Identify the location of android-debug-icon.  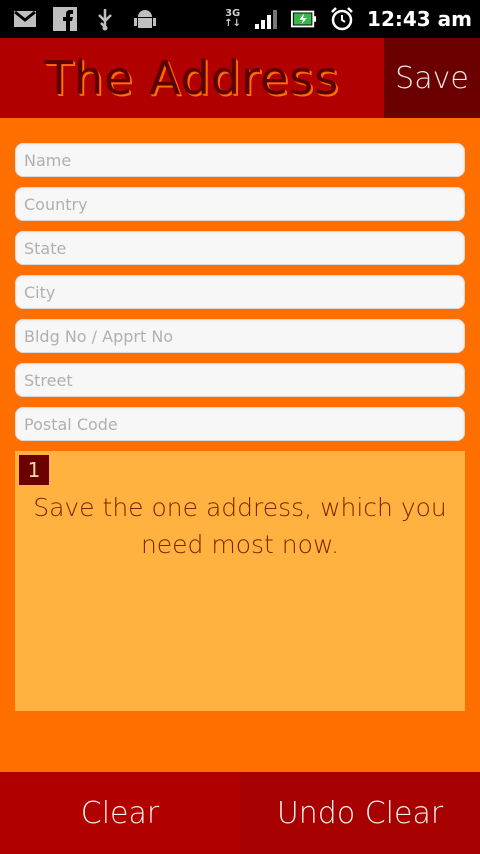
(145, 19).